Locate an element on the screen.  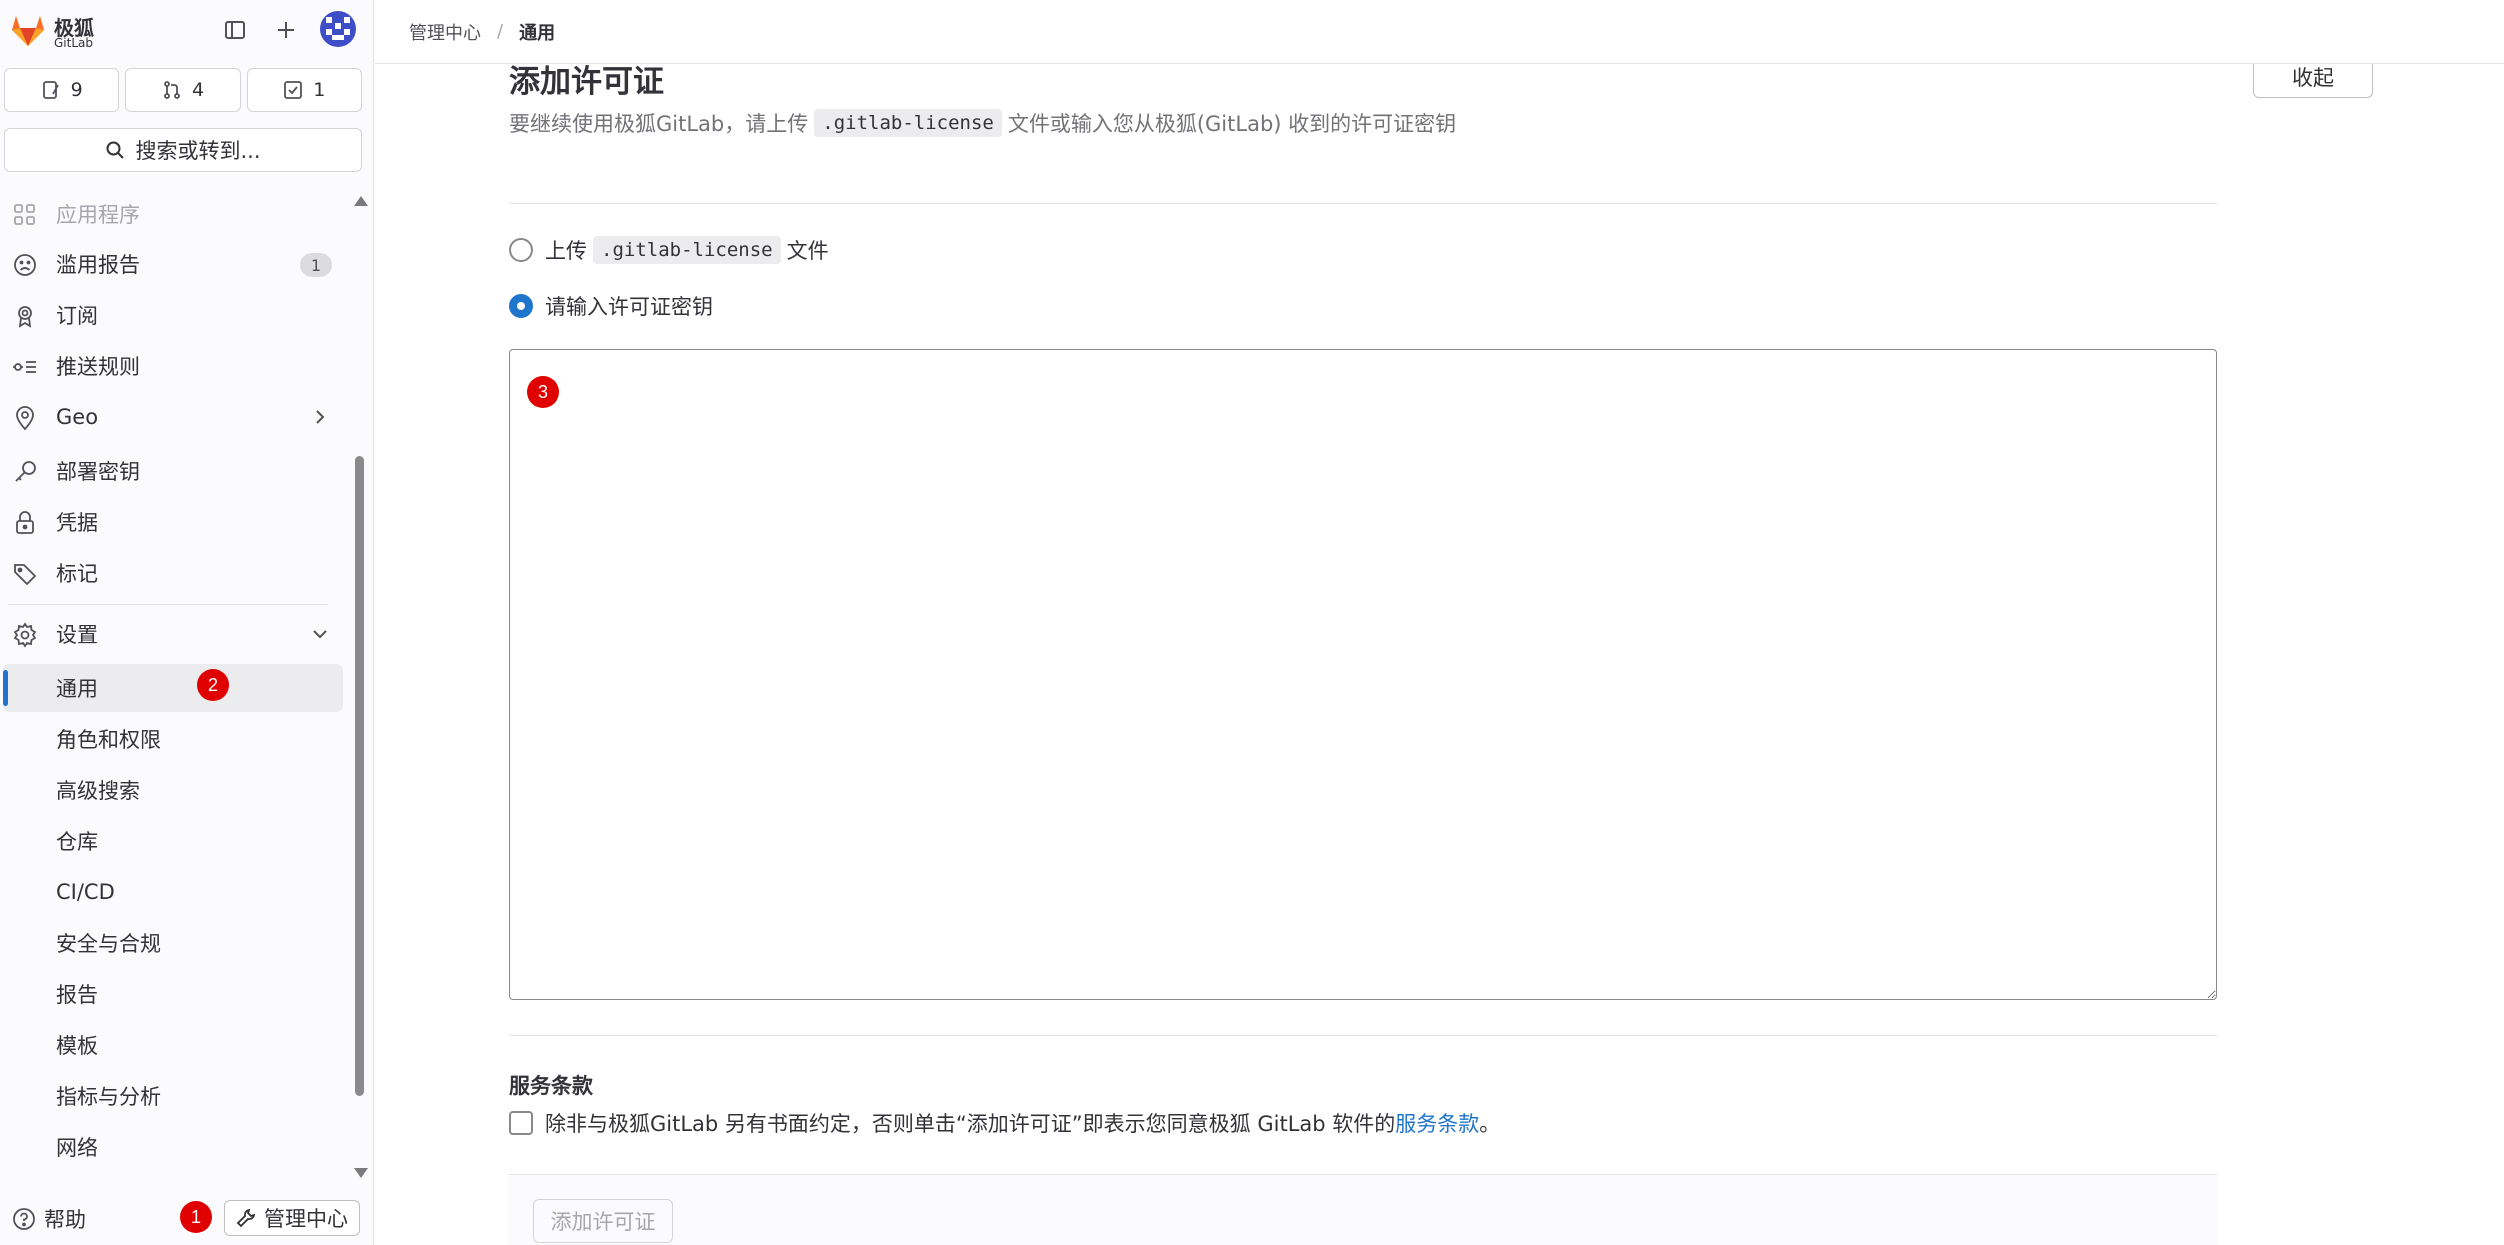
toggle-sidebar-button is located at coordinates (235, 30).